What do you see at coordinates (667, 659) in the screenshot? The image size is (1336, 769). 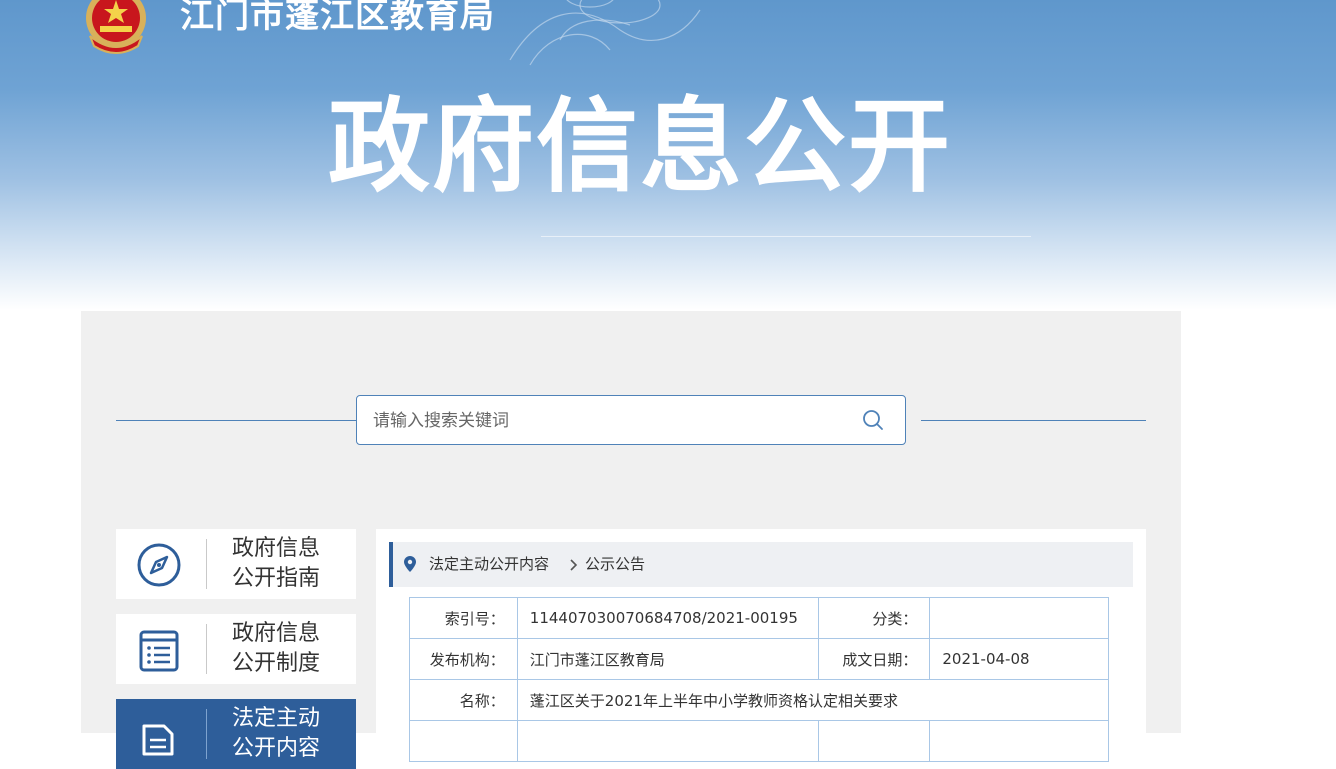 I see `publisher-value: 江门市蓬江区教育局` at bounding box center [667, 659].